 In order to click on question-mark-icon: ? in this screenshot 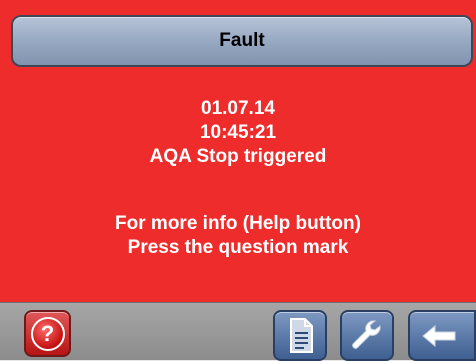, I will do `click(47, 333)`.